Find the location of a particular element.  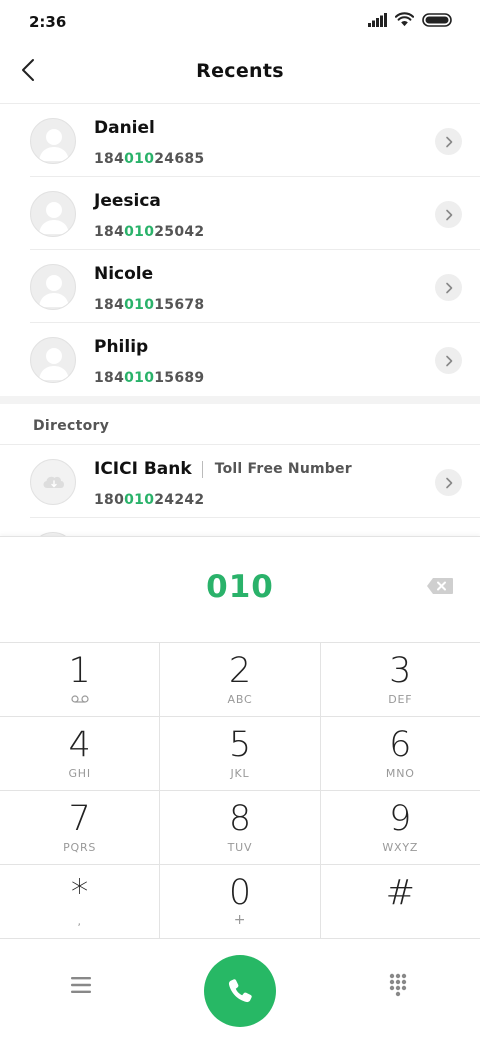

backspace-button is located at coordinates (440, 587).